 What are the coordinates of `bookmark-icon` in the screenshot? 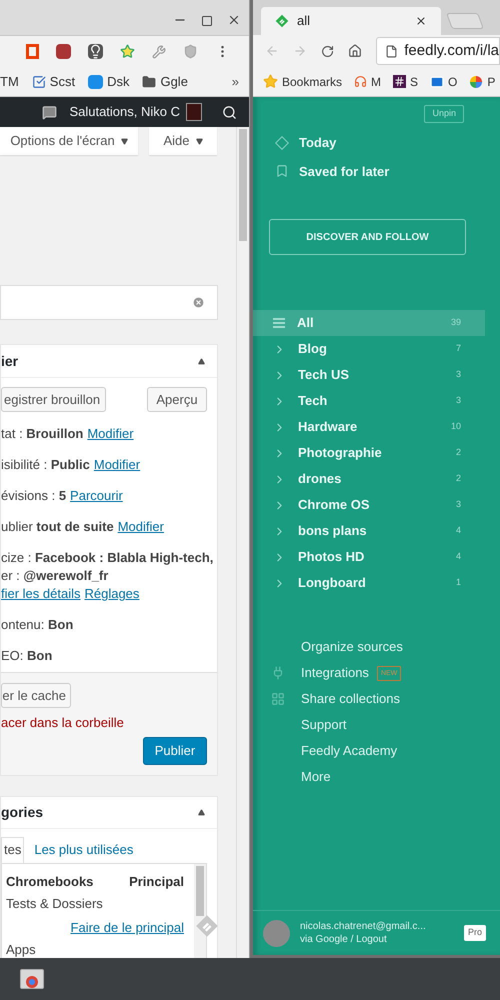 It's located at (282, 171).